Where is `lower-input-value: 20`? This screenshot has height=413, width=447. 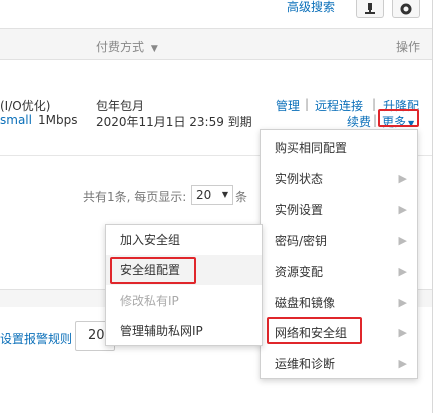 lower-input-value: 20 is located at coordinates (96, 335).